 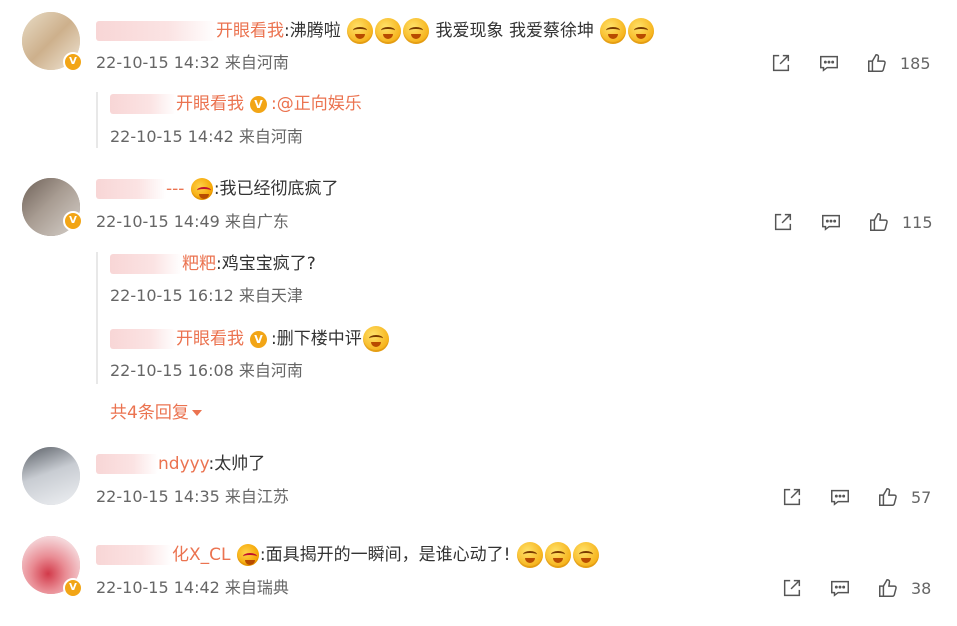 I want to click on reply-content: 粑粑:鸡宝宝疯了?, so click(x=213, y=264).